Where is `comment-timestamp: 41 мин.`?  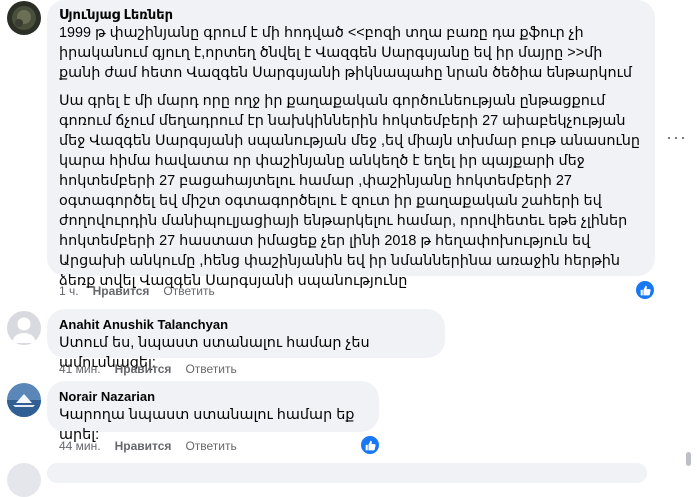
comment-timestamp: 41 мин. is located at coordinates (80, 369).